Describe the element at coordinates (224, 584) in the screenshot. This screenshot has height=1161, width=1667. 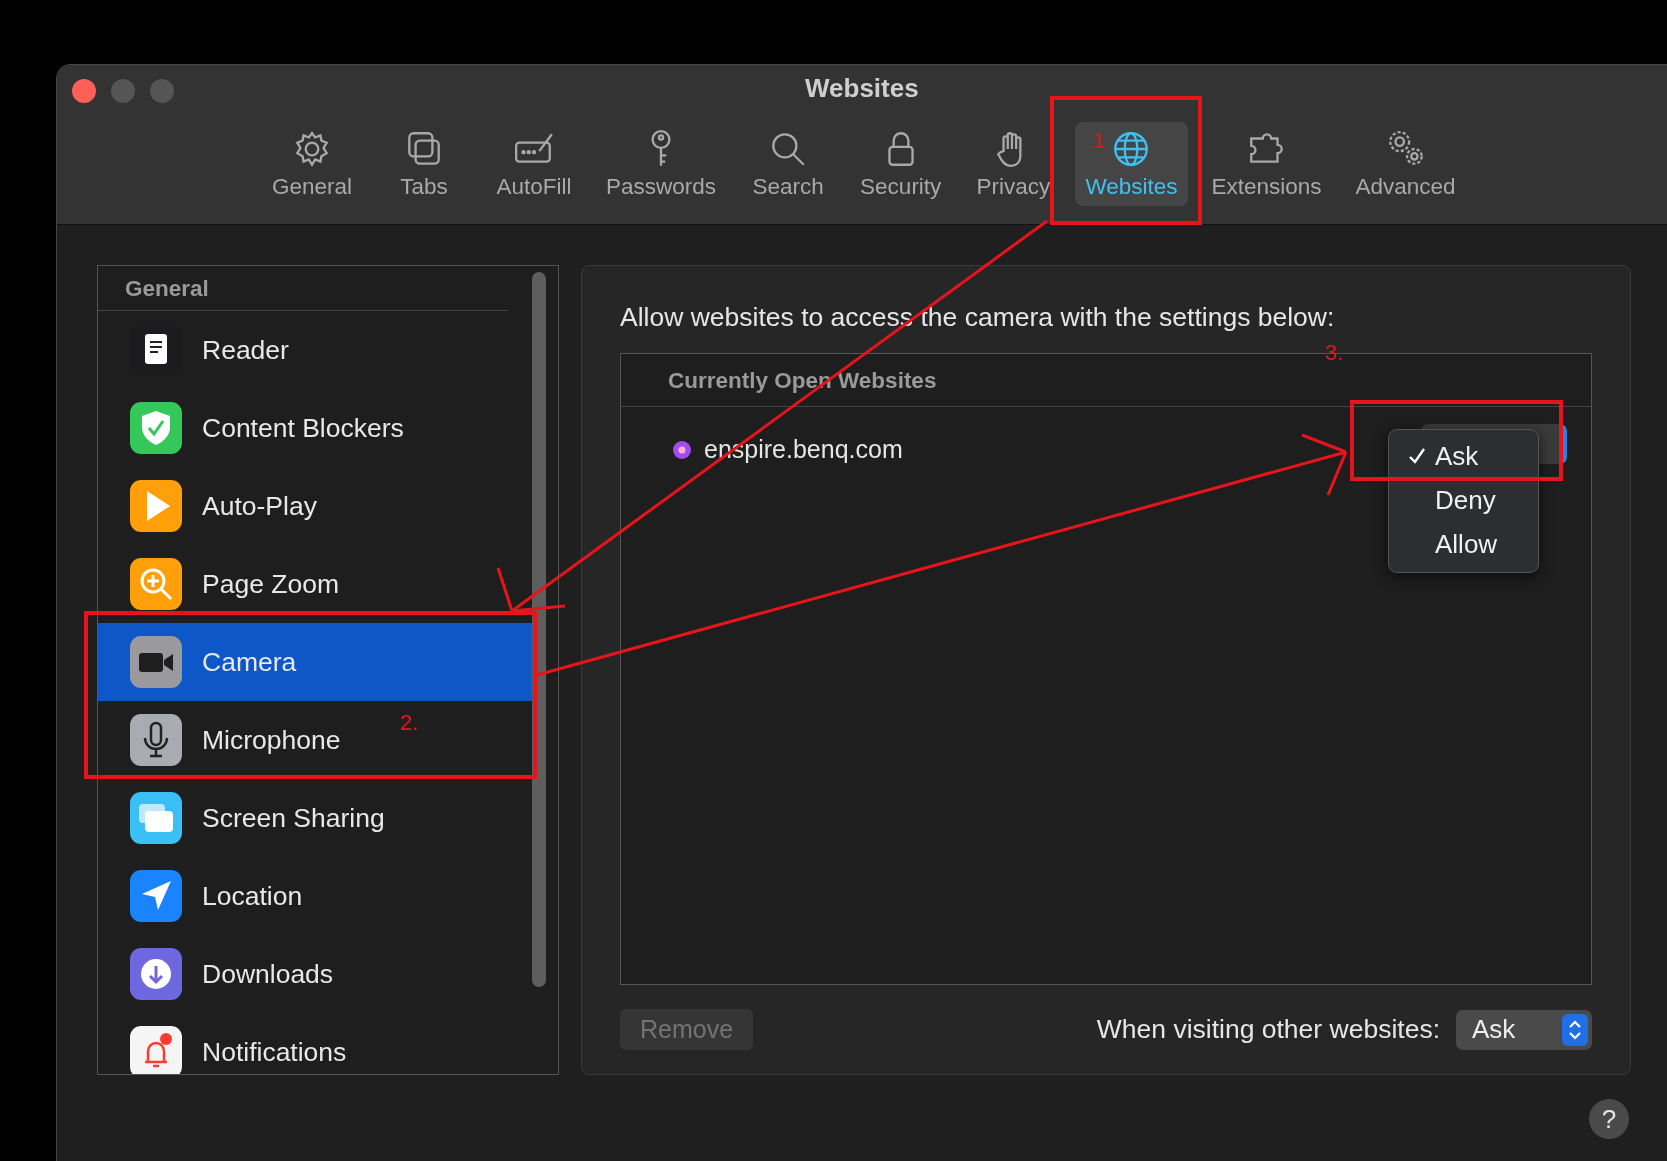
I see `sidebar-item: Page Zoom` at that location.